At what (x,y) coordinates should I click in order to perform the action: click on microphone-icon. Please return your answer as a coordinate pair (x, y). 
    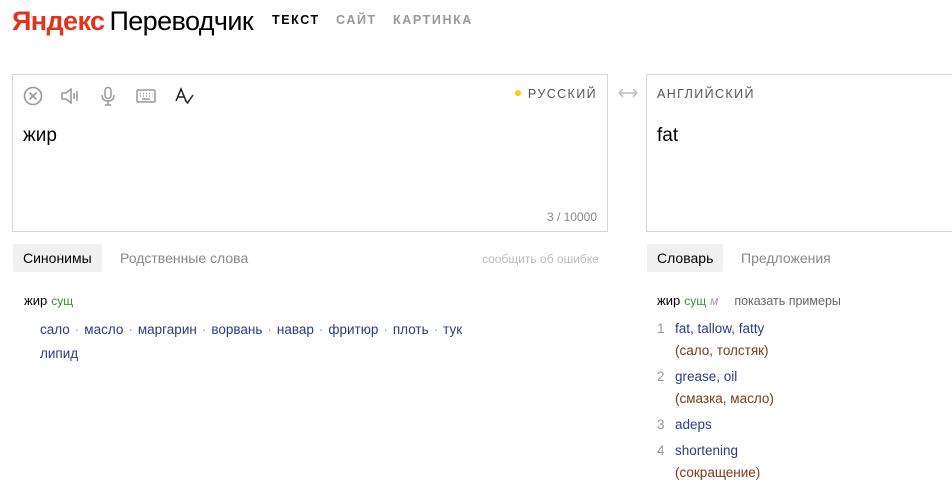
    Looking at the image, I should click on (108, 96).